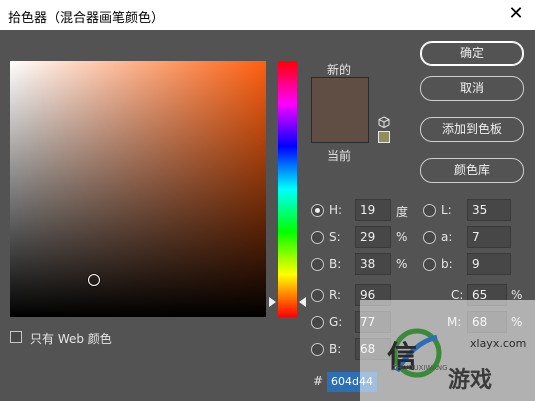 This screenshot has width=535, height=401. What do you see at coordinates (472, 170) in the screenshot?
I see `color-libraries-button: 颜色库` at bounding box center [472, 170].